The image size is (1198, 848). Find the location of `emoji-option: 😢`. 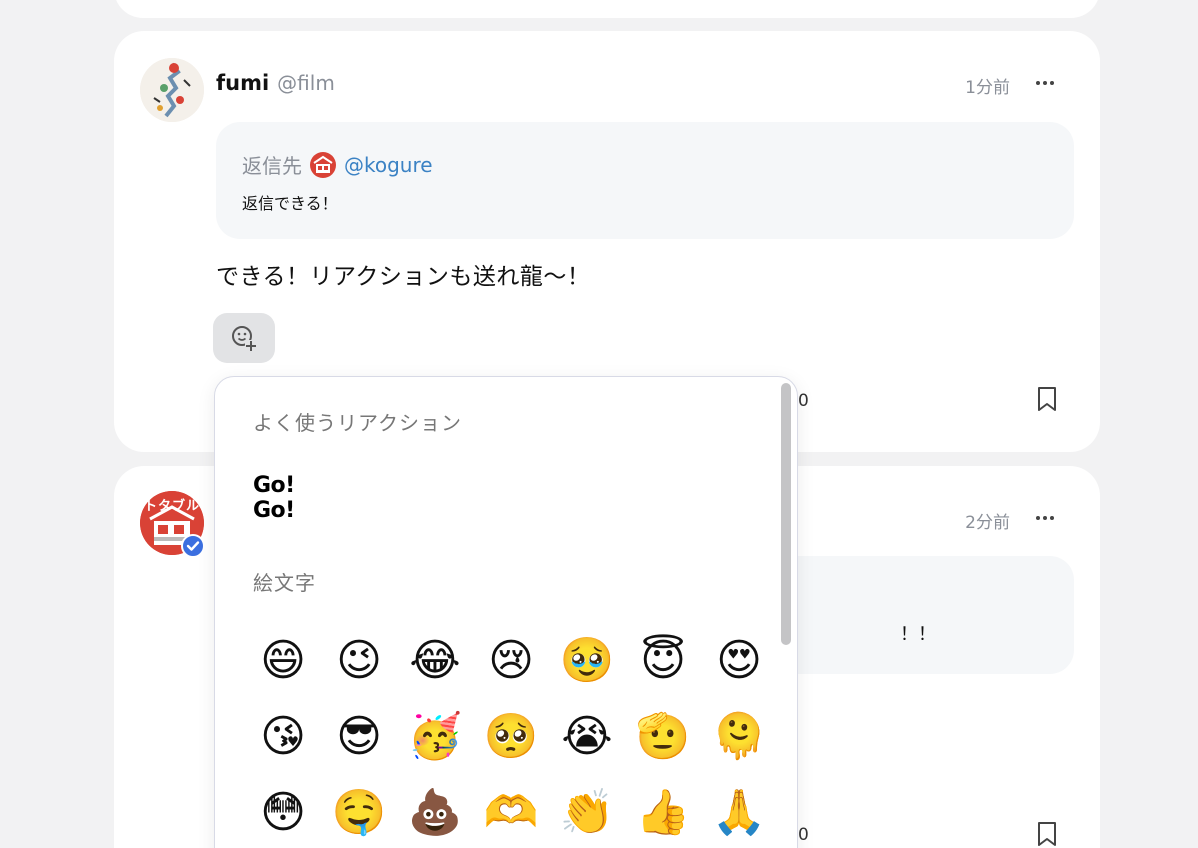

emoji-option: 😢 is located at coordinates (511, 661).